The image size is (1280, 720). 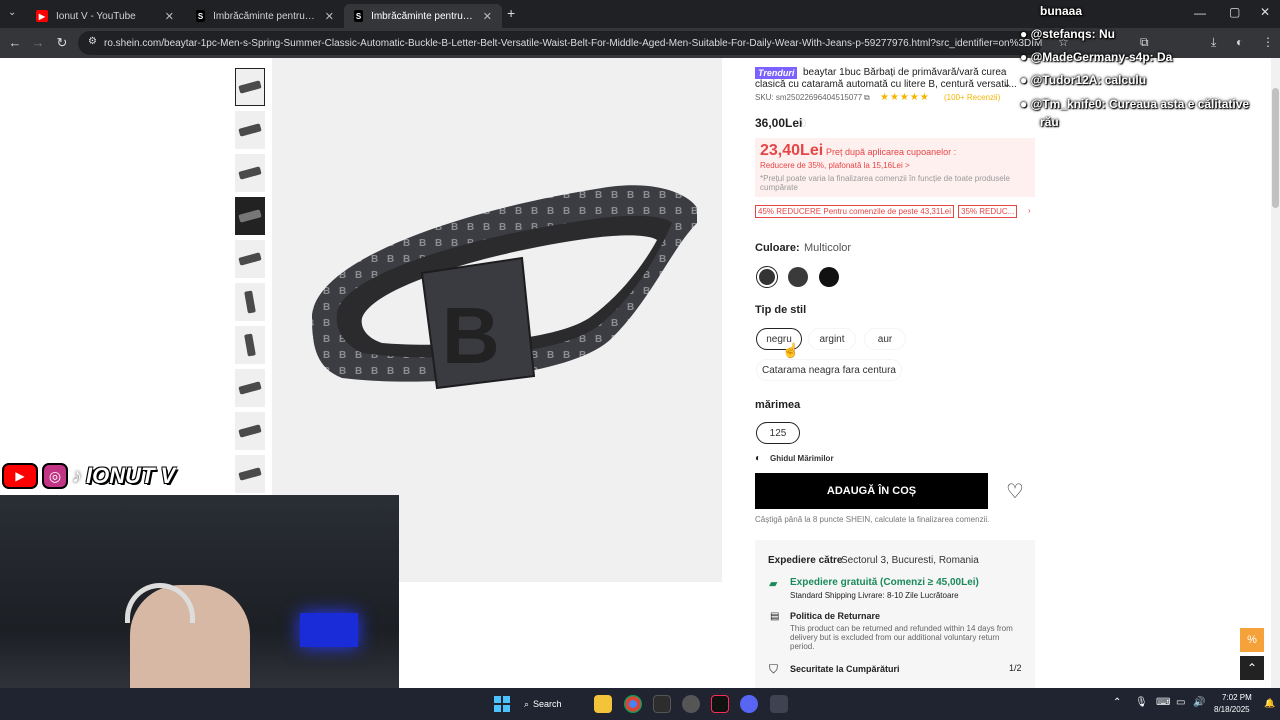 I want to click on style-option-argint: argint, so click(x=832, y=339).